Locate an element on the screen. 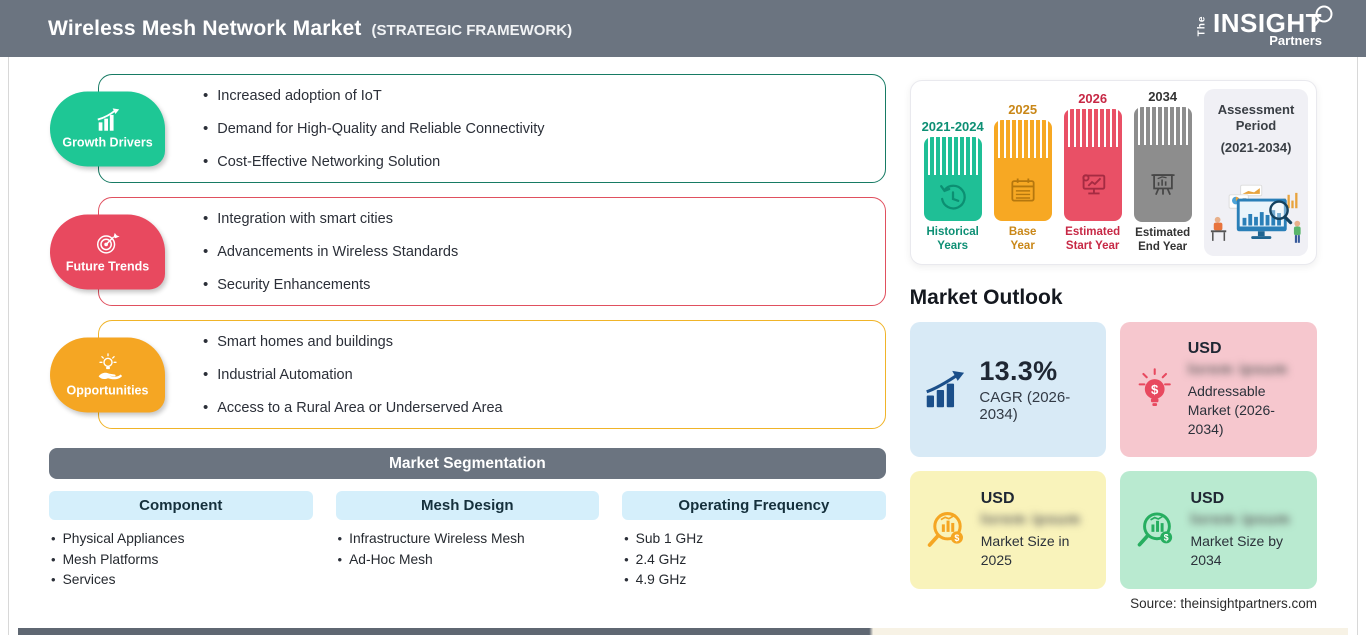  card-label: Market Size by 2034 is located at coordinates (1237, 550).